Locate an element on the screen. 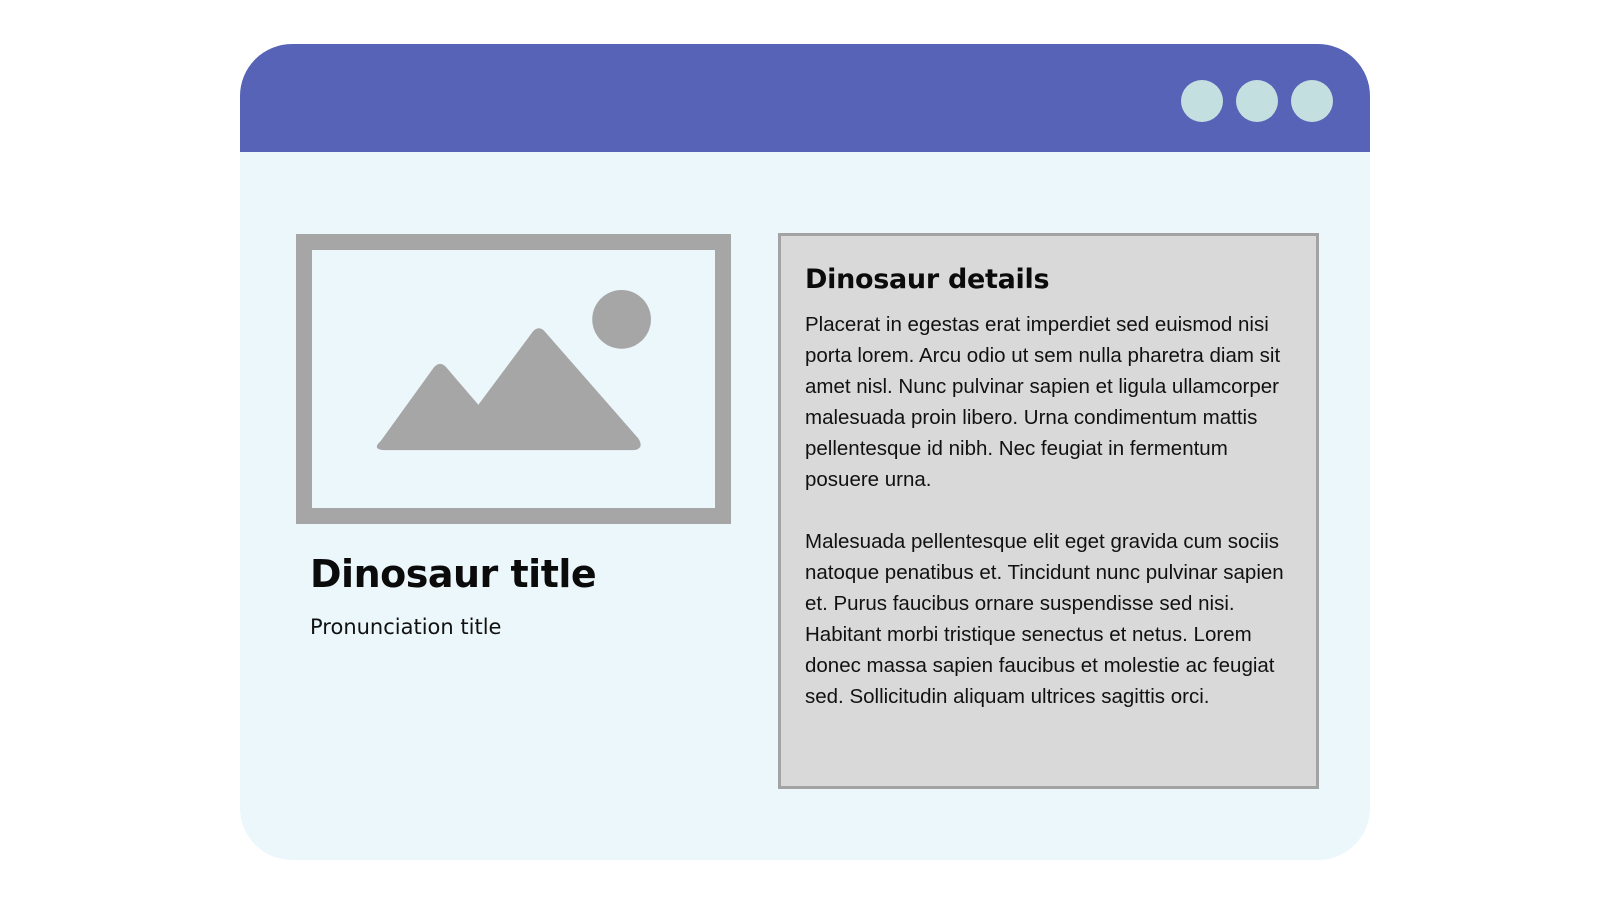 The height and width of the screenshot is (900, 1600). mountains-shape is located at coordinates (508, 389).